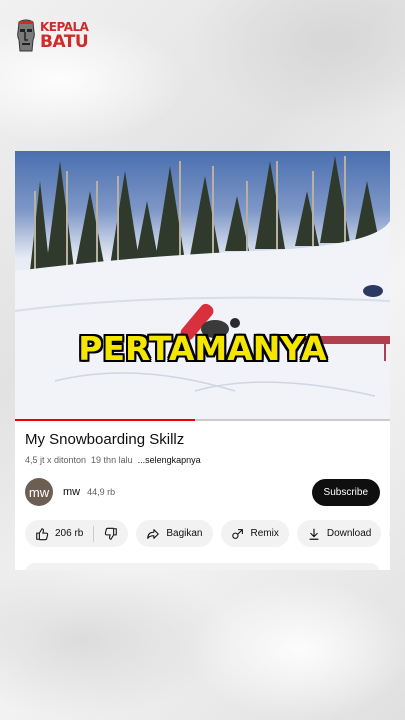 This screenshot has width=405, height=720. I want to click on download-label: Download, so click(349, 533).